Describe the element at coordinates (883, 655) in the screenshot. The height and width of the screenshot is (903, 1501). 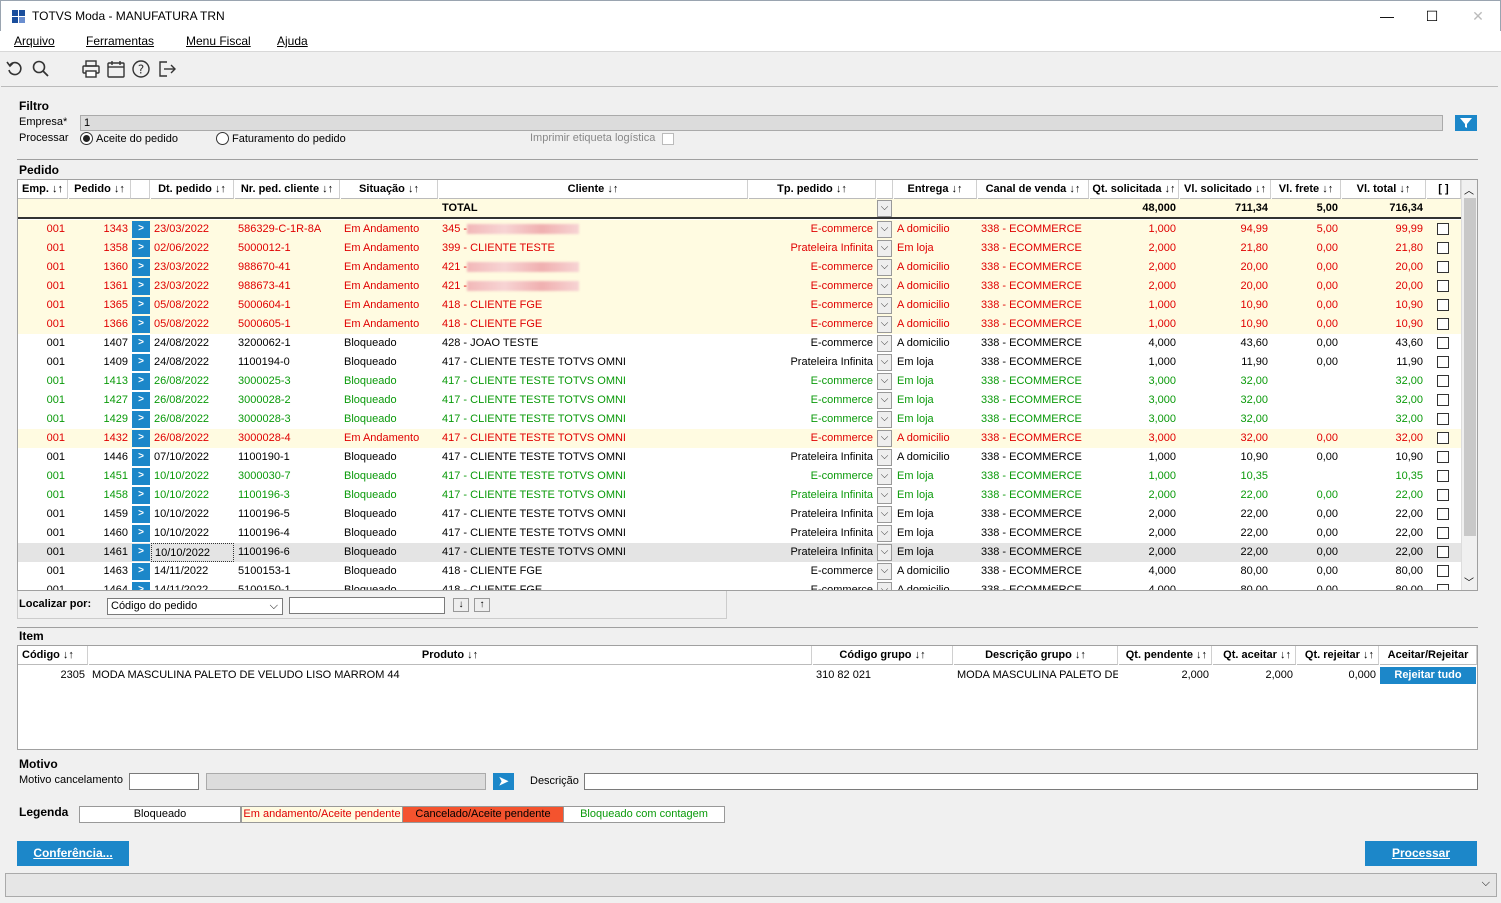
I see `item-col-header: Código grupo ↓↑` at that location.